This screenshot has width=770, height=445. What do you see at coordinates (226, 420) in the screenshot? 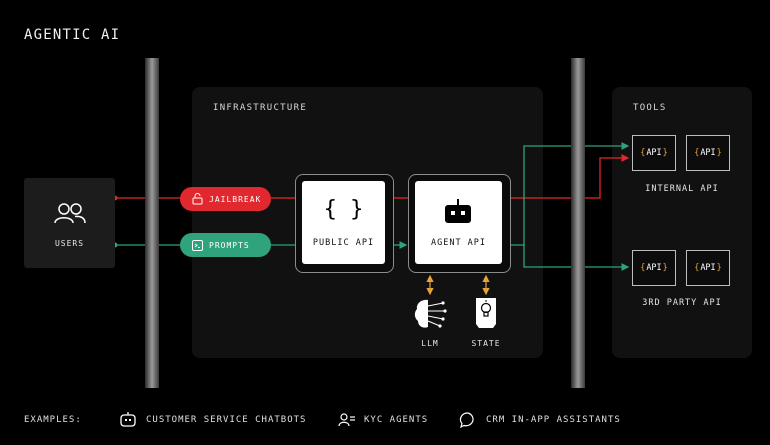
I see `example-chatbots: CUSTOMER SERVICE CHATBOTS` at bounding box center [226, 420].